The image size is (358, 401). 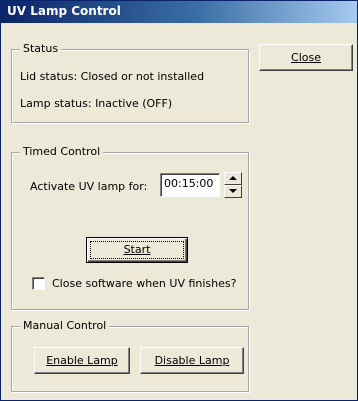 I want to click on enable-lamp-button: Enable Lamp, so click(x=82, y=360).